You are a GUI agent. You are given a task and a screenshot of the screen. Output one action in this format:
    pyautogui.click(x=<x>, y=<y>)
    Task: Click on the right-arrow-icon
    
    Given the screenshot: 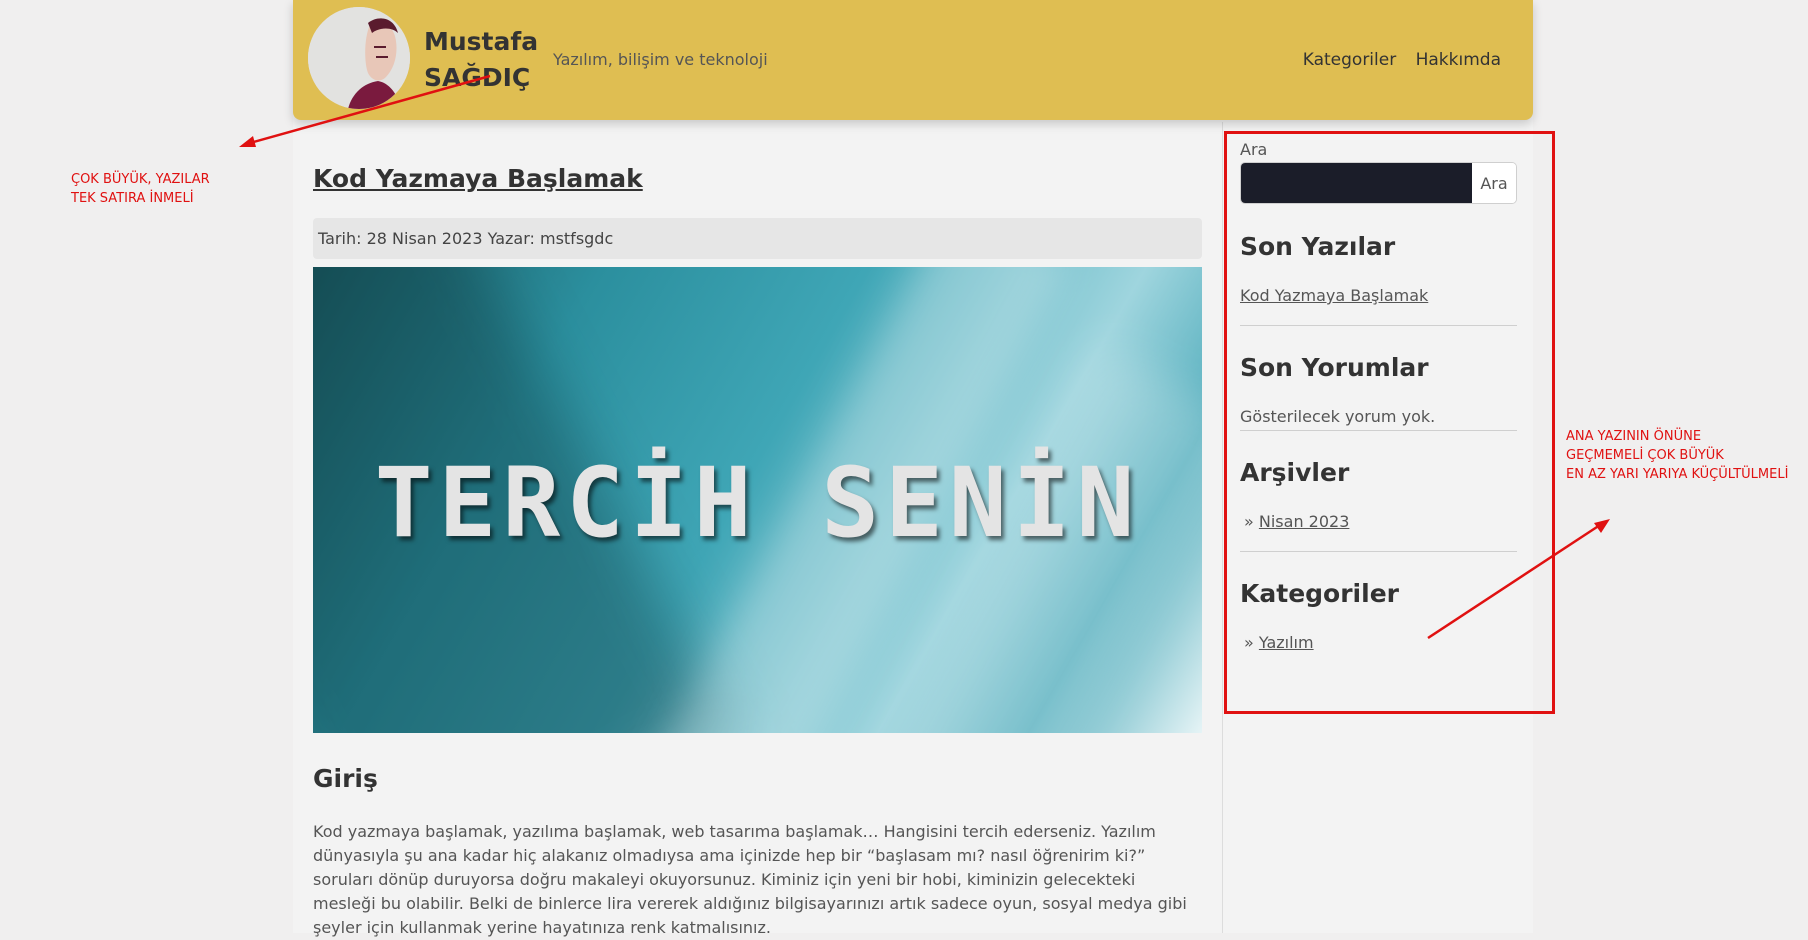 What is the action you would take?
    pyautogui.click(x=1518, y=579)
    